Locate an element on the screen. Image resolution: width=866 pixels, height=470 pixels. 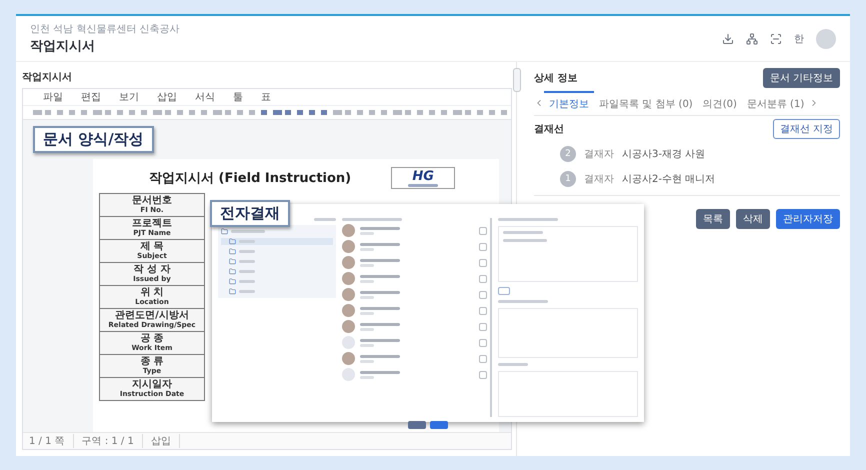
tab: 문서분류 (1) is located at coordinates (776, 103).